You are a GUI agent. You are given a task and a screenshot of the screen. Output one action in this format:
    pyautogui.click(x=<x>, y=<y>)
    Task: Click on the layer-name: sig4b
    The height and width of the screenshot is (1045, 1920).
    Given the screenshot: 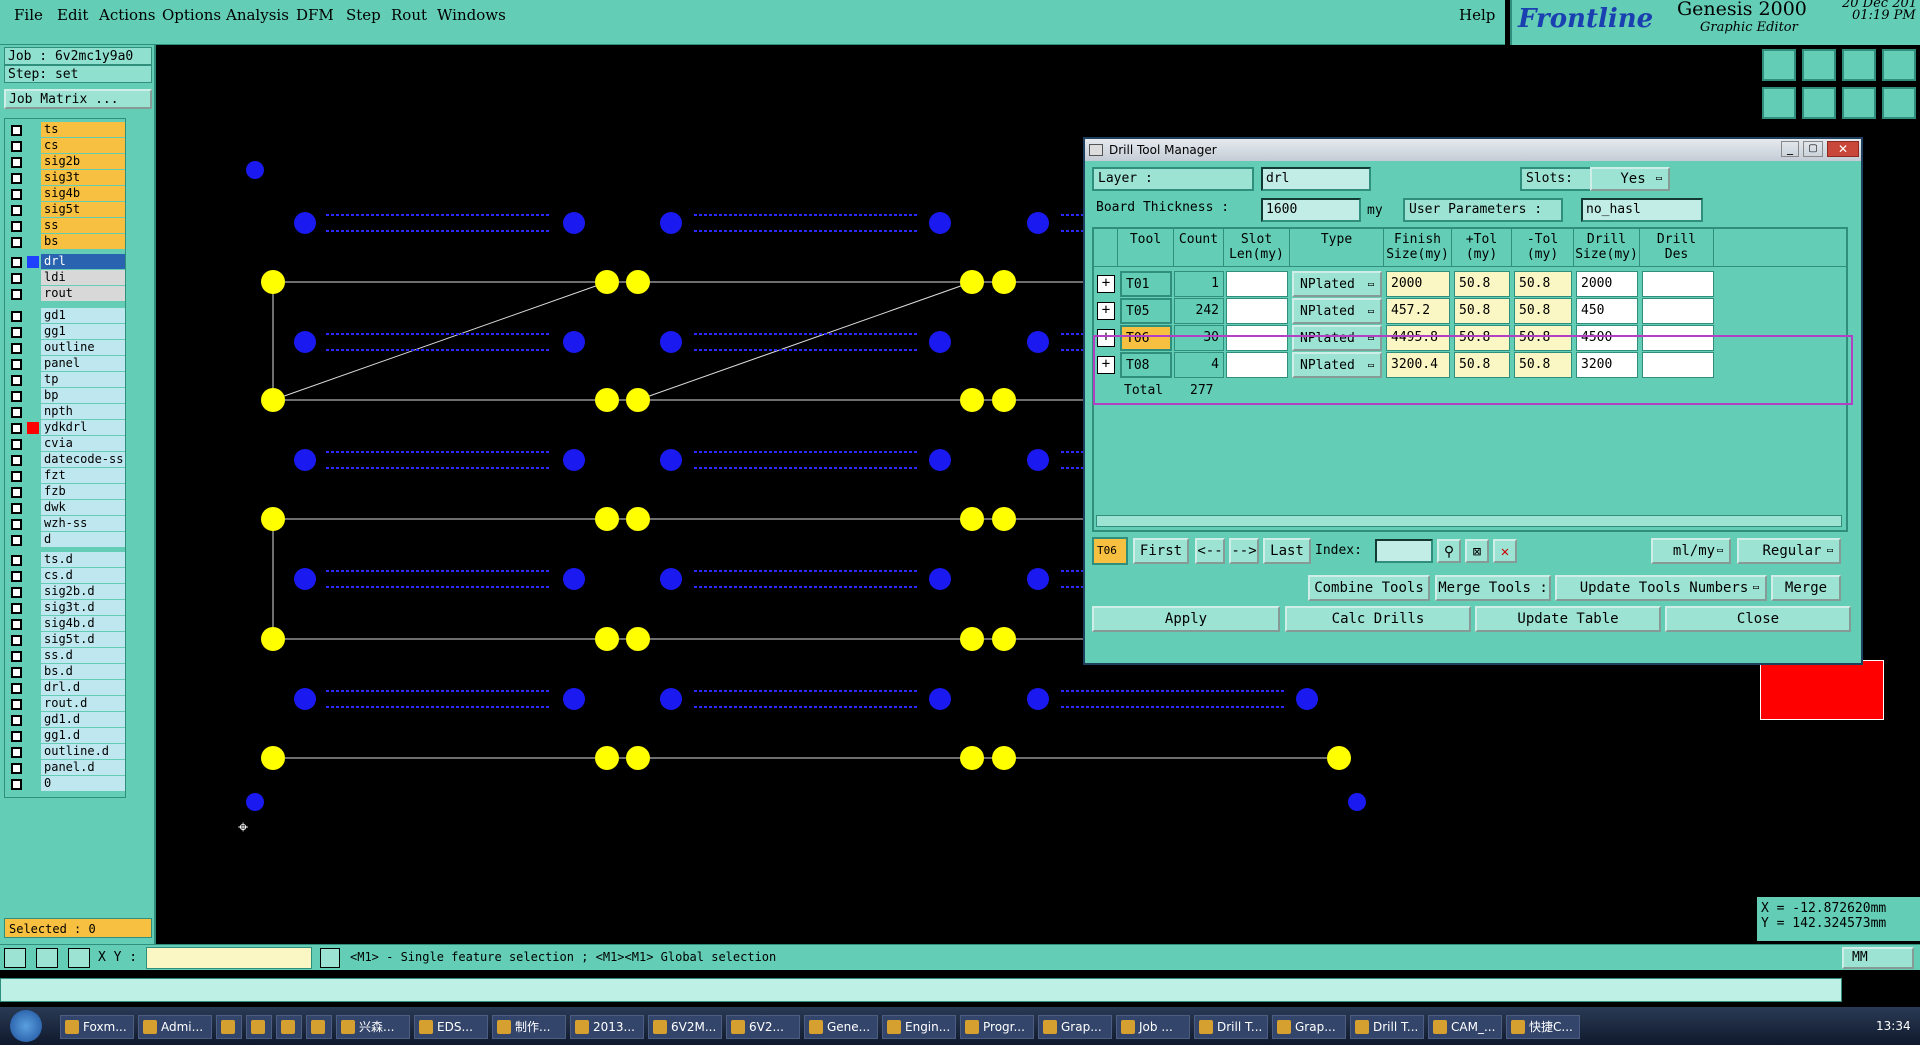 What is the action you would take?
    pyautogui.click(x=83, y=193)
    